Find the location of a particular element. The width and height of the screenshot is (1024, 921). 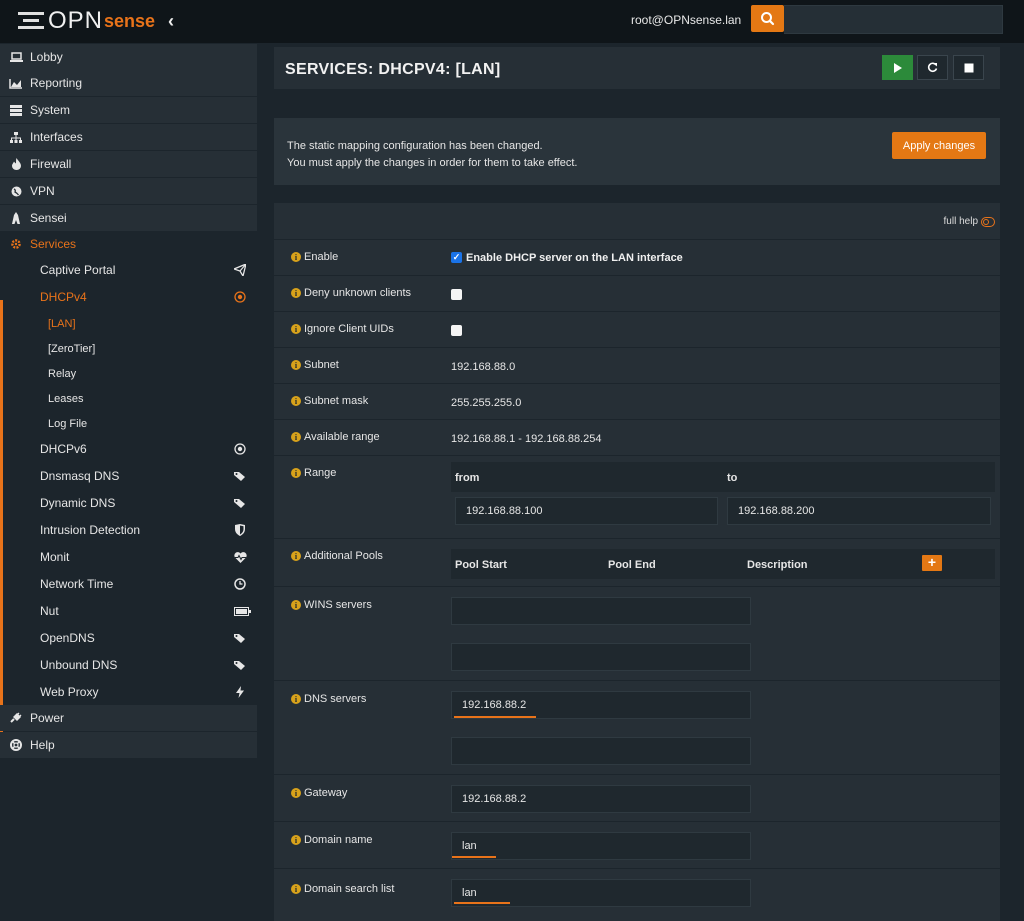

sidebar-item-interfaces: Interfaces is located at coordinates (128, 137).